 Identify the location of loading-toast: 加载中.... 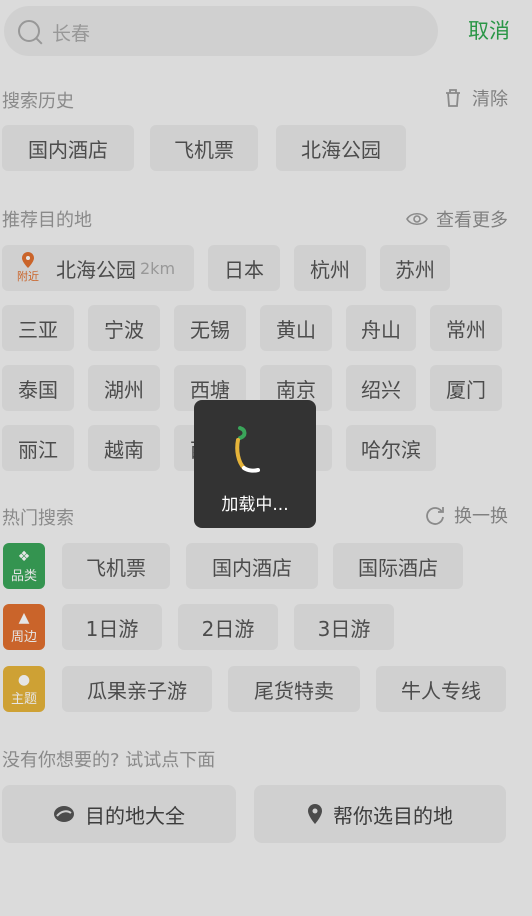
(255, 464).